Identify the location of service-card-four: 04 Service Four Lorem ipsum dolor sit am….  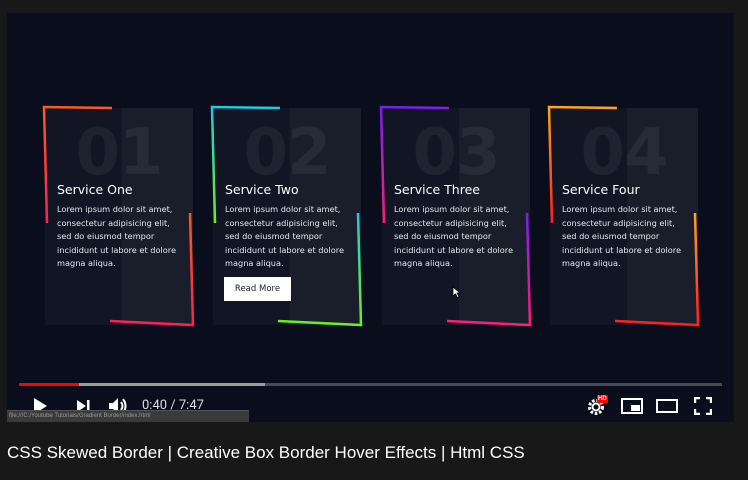
(623, 216).